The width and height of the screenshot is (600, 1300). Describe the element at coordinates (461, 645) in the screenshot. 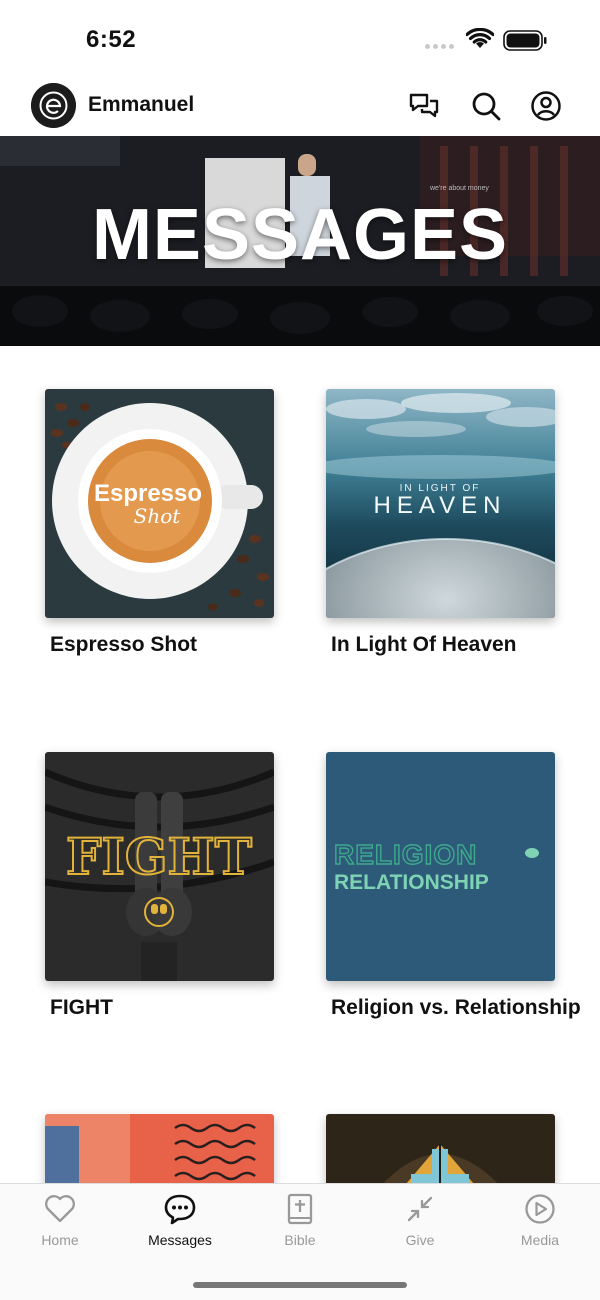

I see `series-title: In Light Of Heaven` at that location.